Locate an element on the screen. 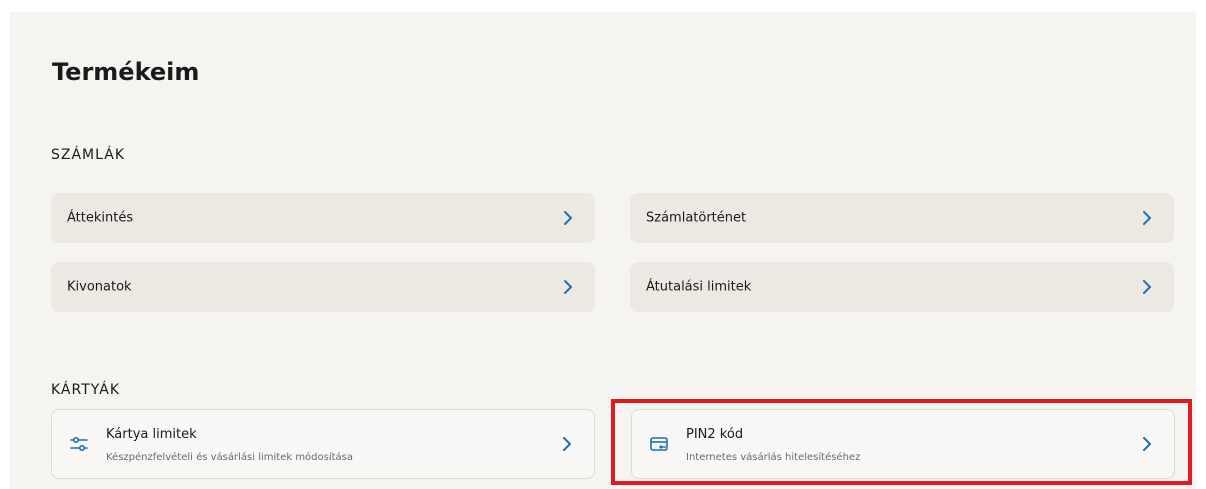  transfer-limits-label: Átutalási limitek is located at coordinates (699, 287).